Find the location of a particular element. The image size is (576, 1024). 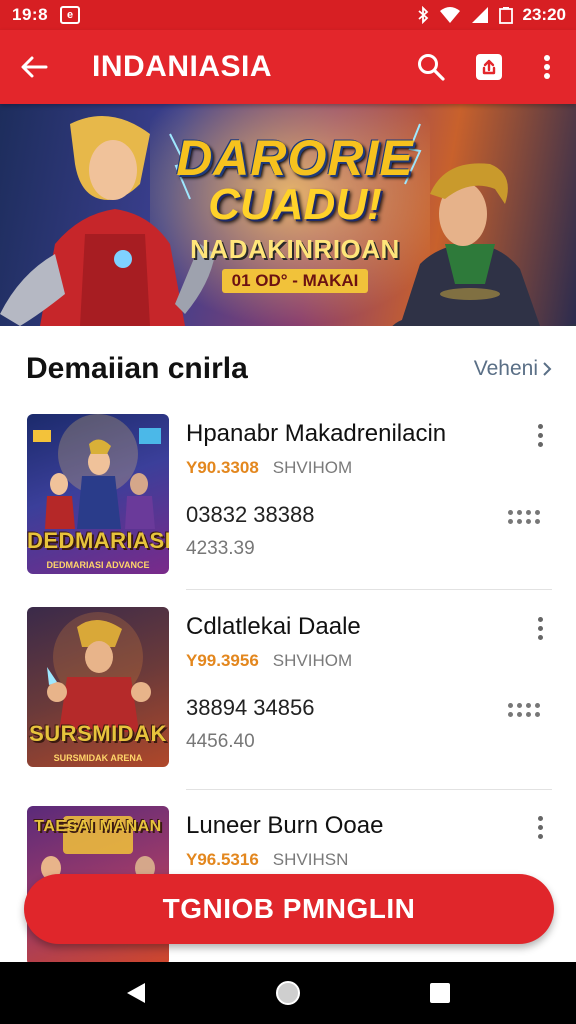

item-price: Y99.3956 is located at coordinates (222, 660).